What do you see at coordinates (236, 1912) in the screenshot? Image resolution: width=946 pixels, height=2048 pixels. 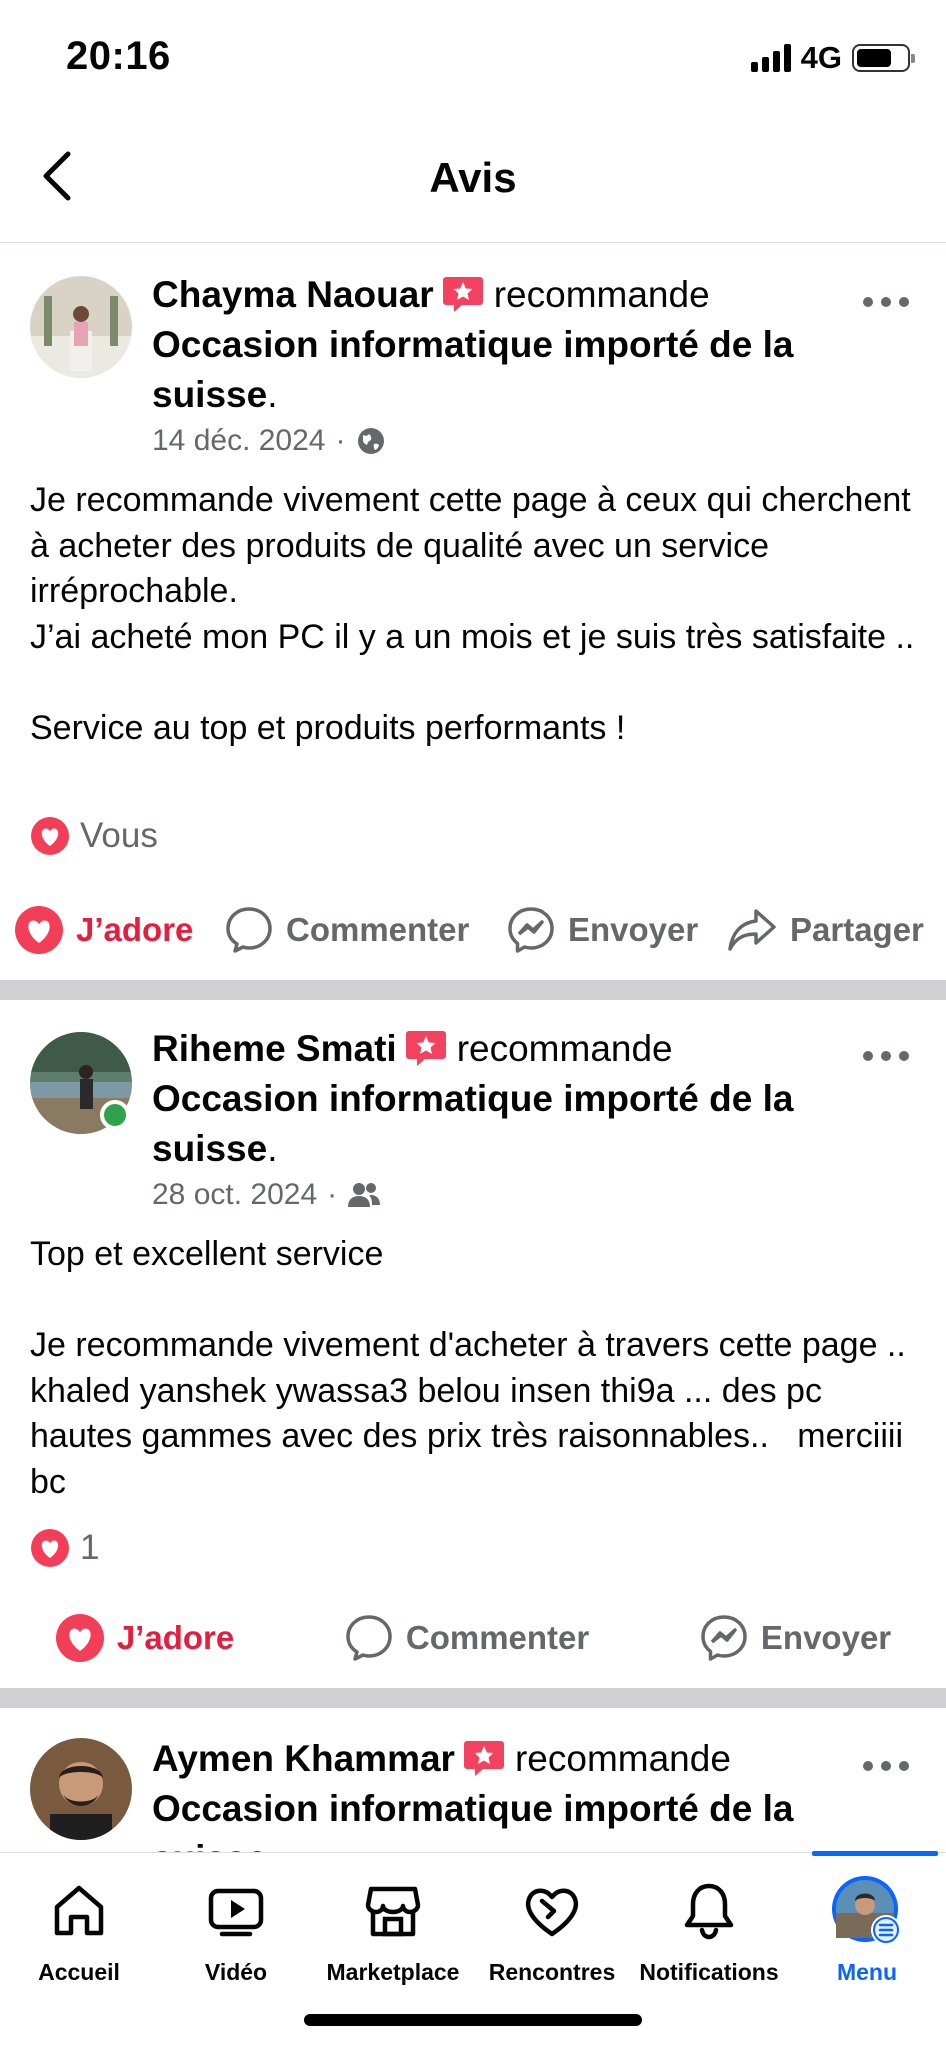 I see `video-icon` at bounding box center [236, 1912].